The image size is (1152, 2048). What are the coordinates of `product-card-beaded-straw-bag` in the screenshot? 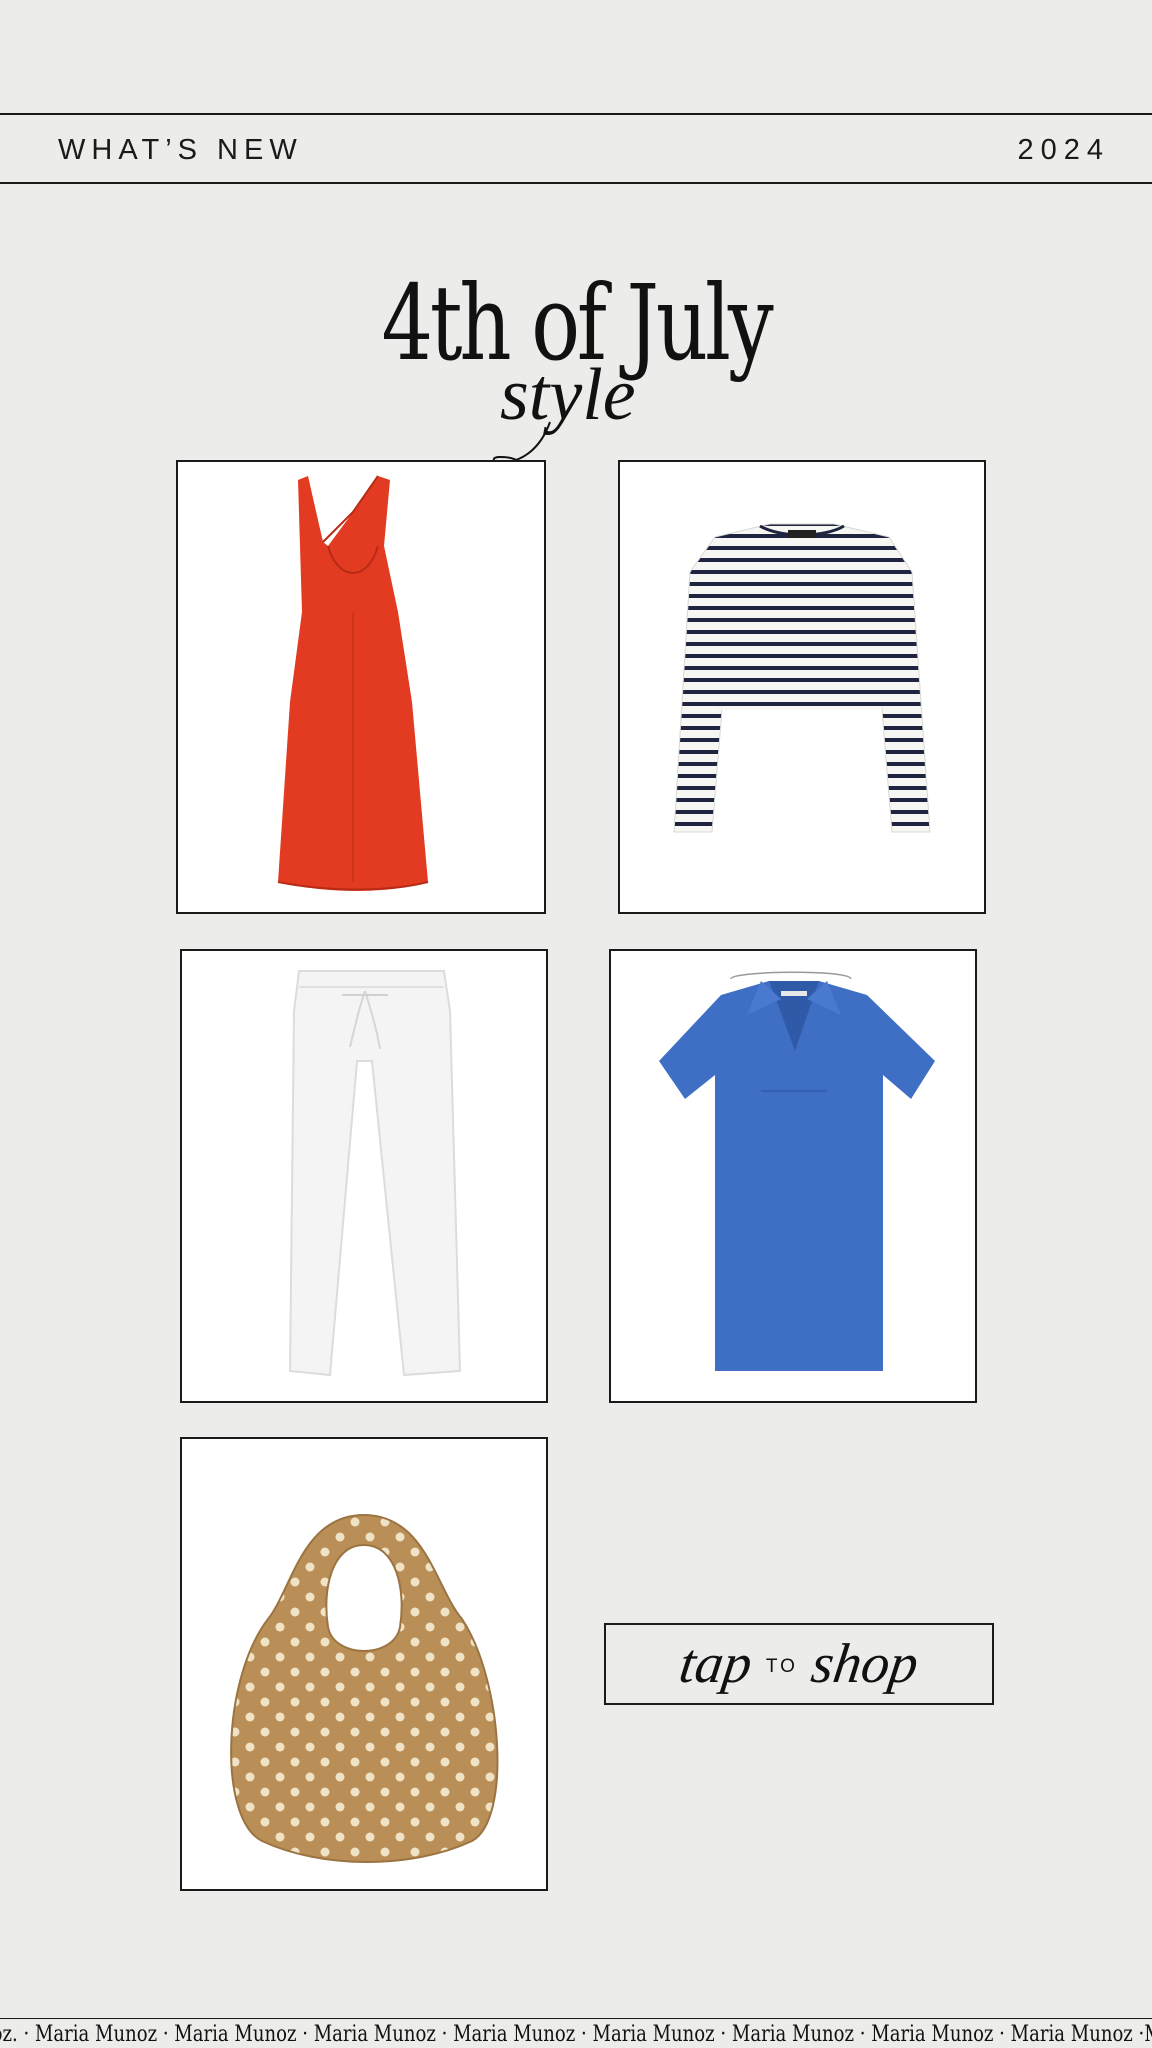 It's located at (364, 1664).